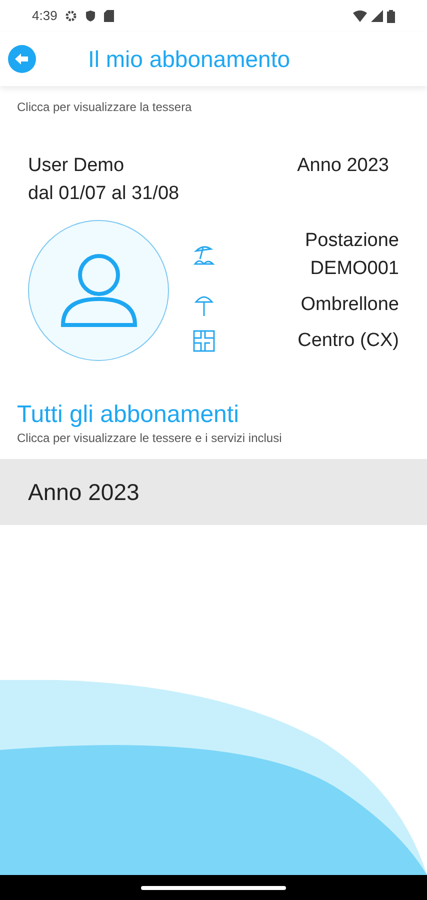  I want to click on user-name: User Demo, so click(77, 166).